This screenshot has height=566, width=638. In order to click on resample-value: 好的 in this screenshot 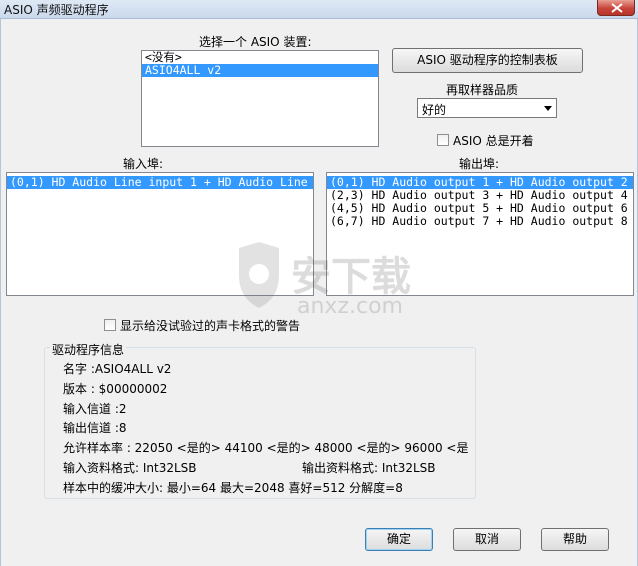, I will do `click(434, 110)`.